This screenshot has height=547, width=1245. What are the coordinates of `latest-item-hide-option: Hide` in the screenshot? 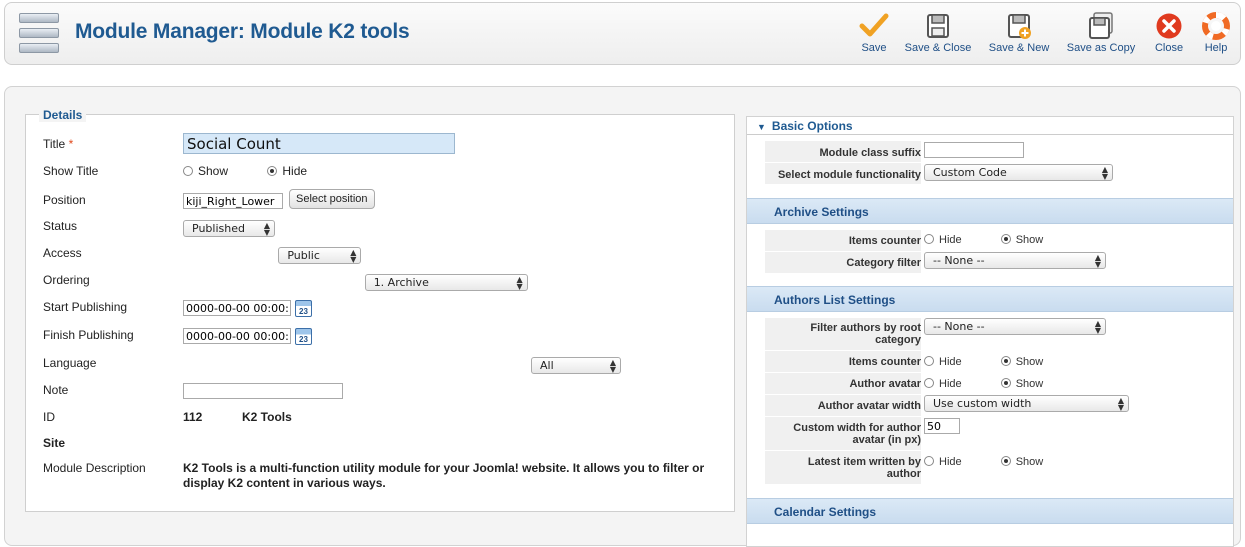 It's located at (943, 462).